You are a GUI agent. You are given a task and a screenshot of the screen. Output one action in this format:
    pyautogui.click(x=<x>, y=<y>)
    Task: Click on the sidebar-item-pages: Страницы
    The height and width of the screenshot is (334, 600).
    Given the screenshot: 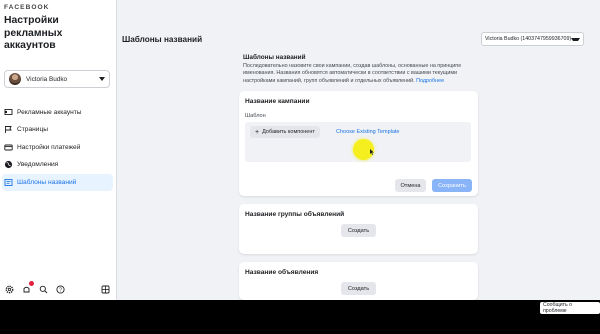 What is the action you would take?
    pyautogui.click(x=58, y=129)
    